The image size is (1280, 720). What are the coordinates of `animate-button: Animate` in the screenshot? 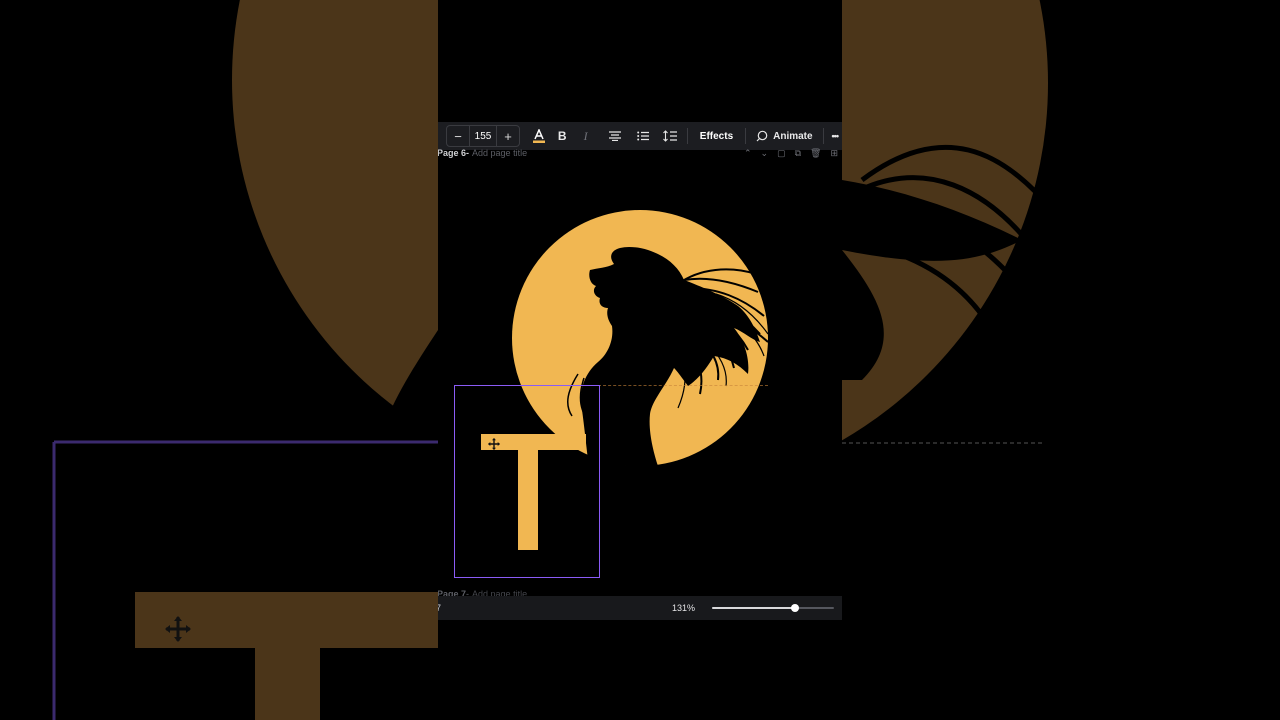 It's located at (784, 136).